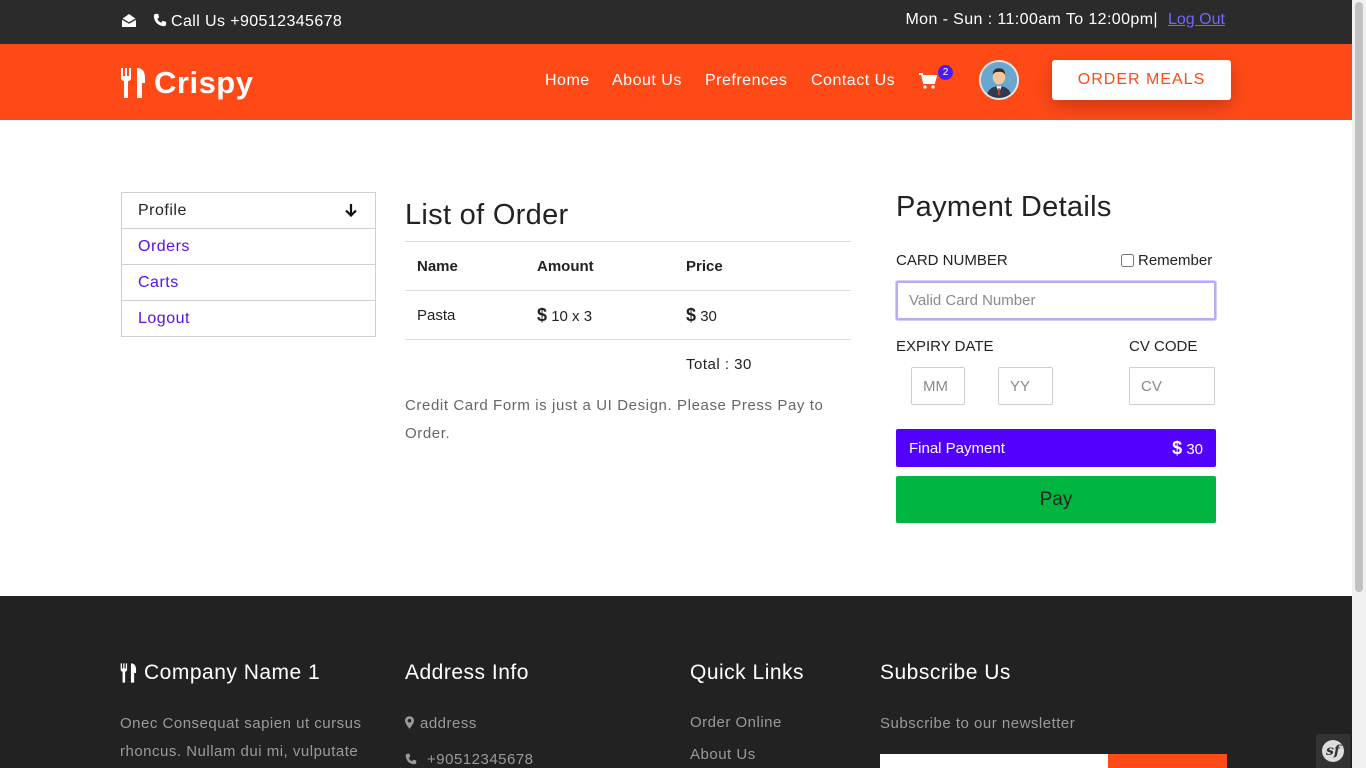 The width and height of the screenshot is (1366, 768). I want to click on footer-address: address, so click(441, 724).